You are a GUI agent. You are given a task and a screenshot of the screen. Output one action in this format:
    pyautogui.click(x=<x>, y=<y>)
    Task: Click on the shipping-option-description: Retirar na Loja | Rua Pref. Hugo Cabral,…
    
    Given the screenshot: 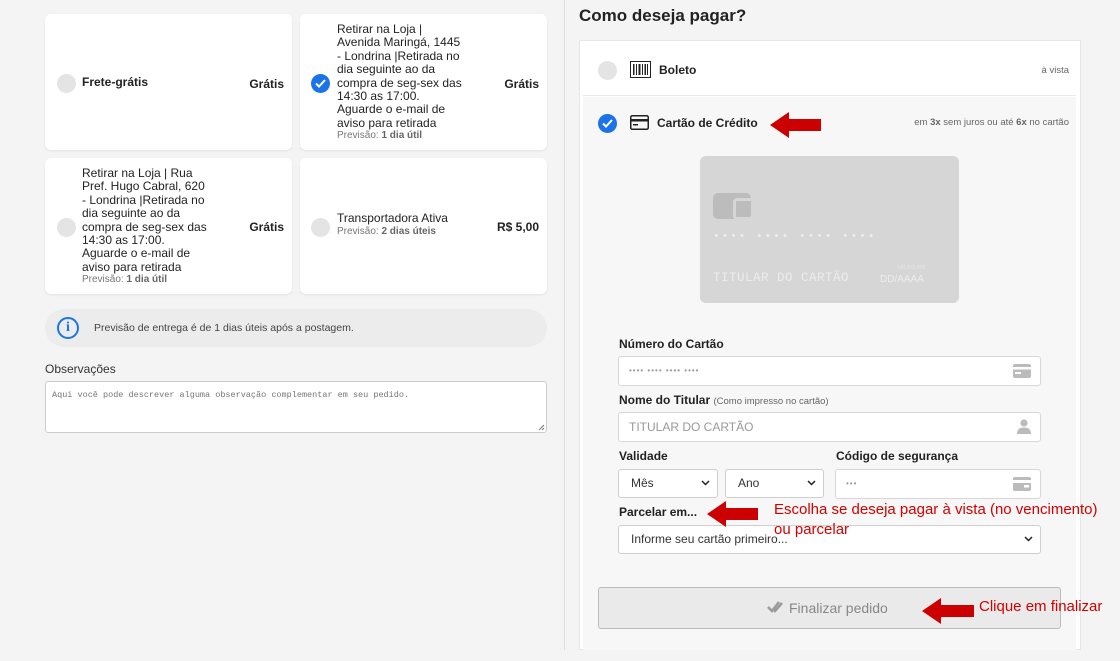 What is the action you would take?
    pyautogui.click(x=144, y=220)
    